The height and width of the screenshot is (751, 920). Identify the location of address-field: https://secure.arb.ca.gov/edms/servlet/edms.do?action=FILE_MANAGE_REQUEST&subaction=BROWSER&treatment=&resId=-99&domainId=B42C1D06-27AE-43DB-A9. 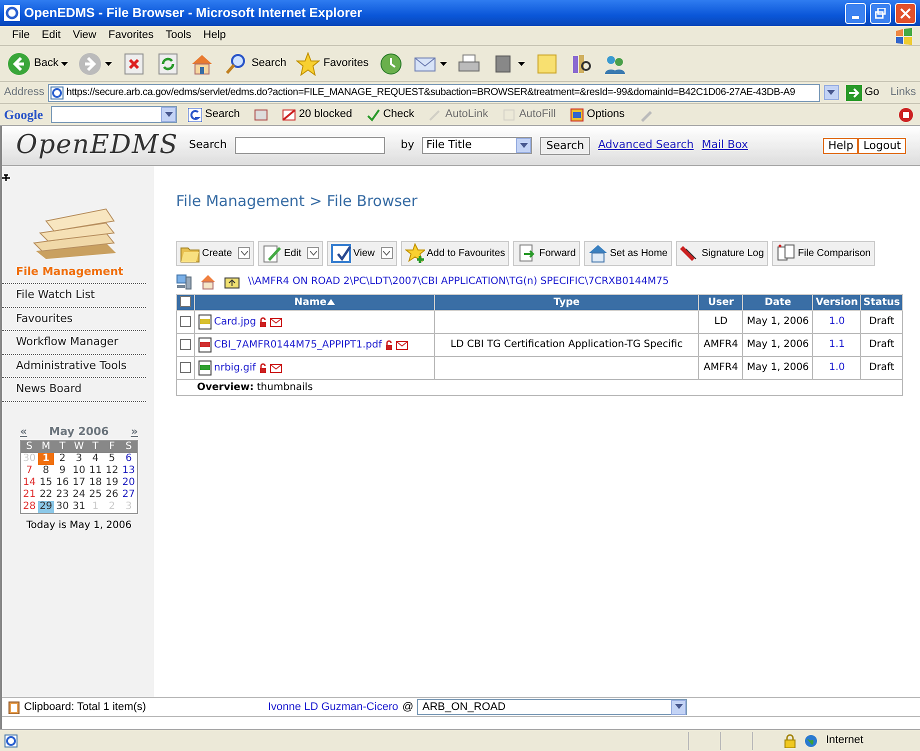
(434, 93).